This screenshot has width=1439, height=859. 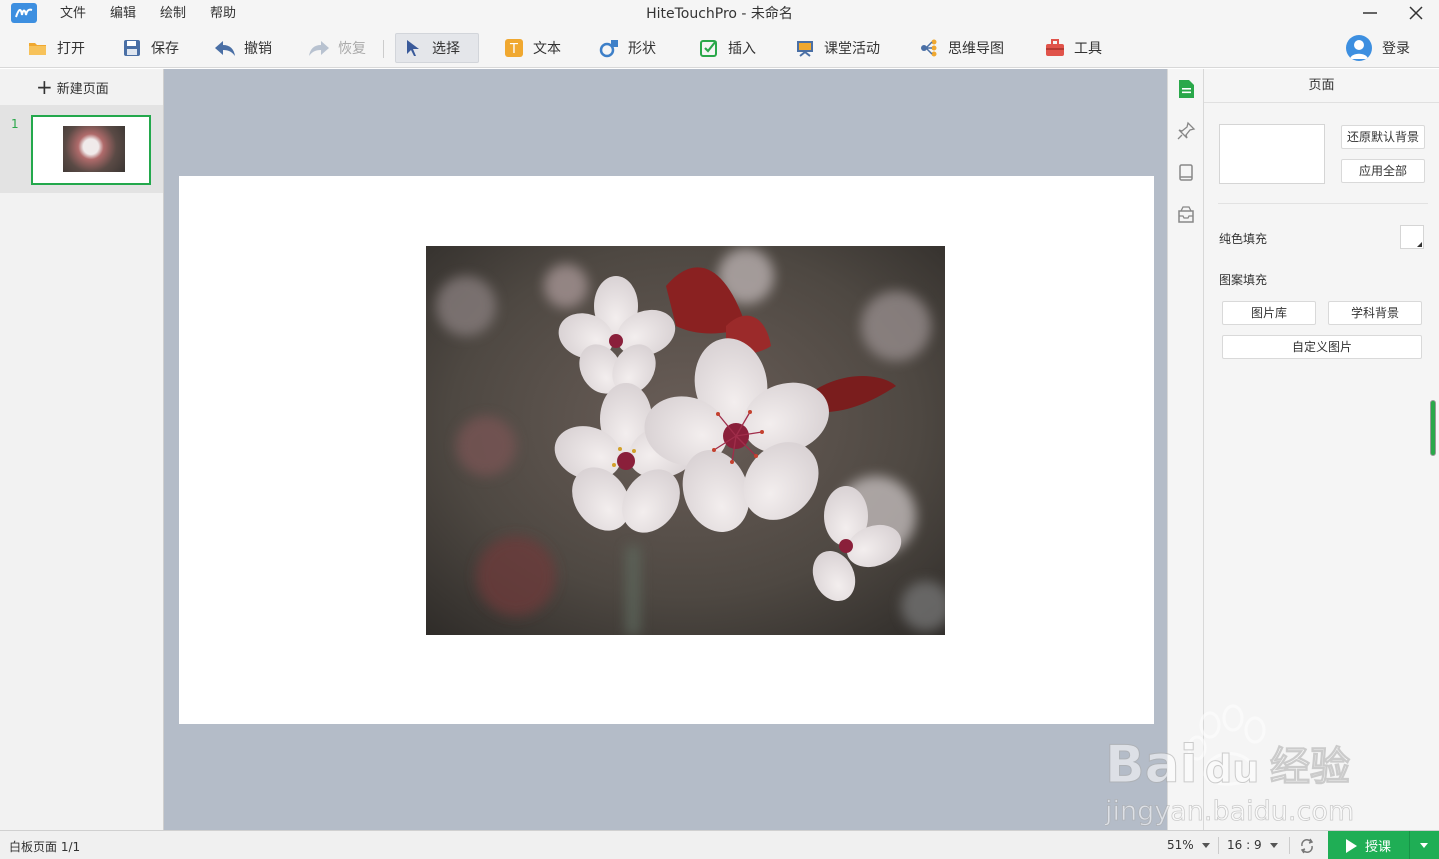 I want to click on page-info: 白板页面 1/1, so click(x=45, y=847).